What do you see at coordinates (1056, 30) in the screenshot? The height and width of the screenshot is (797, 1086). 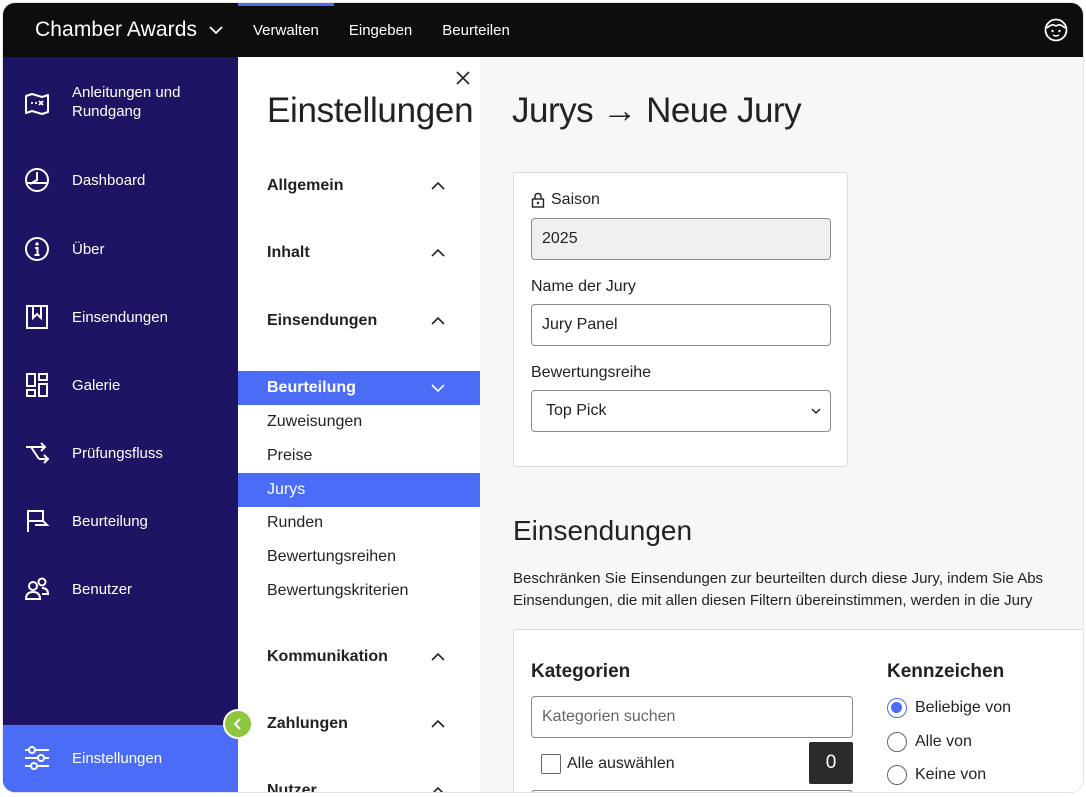 I see `user-avatar-icon` at bounding box center [1056, 30].